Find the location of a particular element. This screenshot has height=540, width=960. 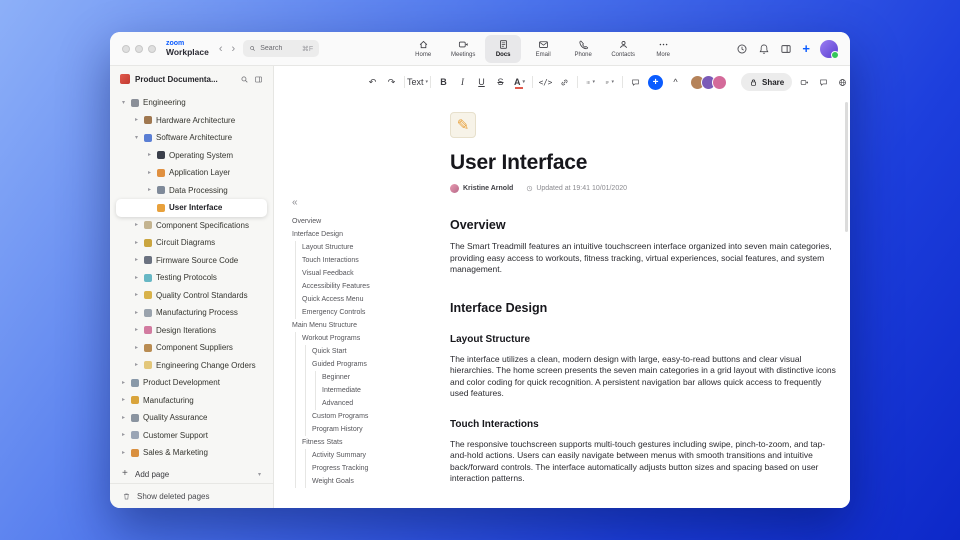

maximize-button is located at coordinates (152, 48).